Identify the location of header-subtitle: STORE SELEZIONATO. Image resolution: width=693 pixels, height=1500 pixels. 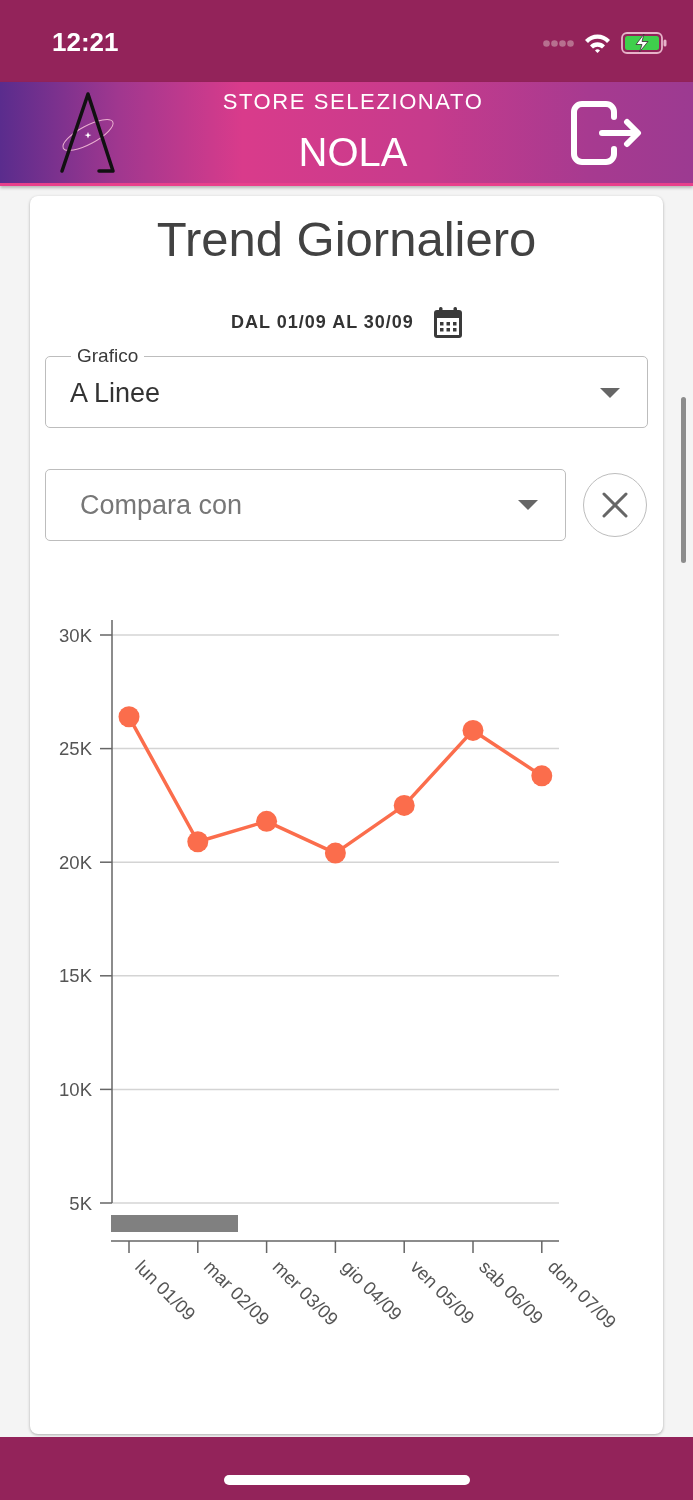
(353, 102).